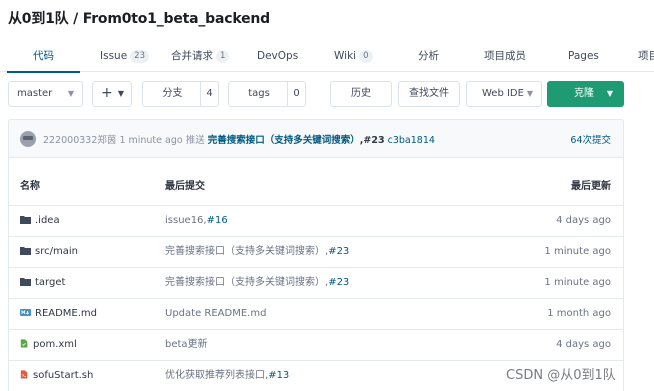  I want to click on table-row: pom.xml beta更新 4 days ago, so click(316, 345).